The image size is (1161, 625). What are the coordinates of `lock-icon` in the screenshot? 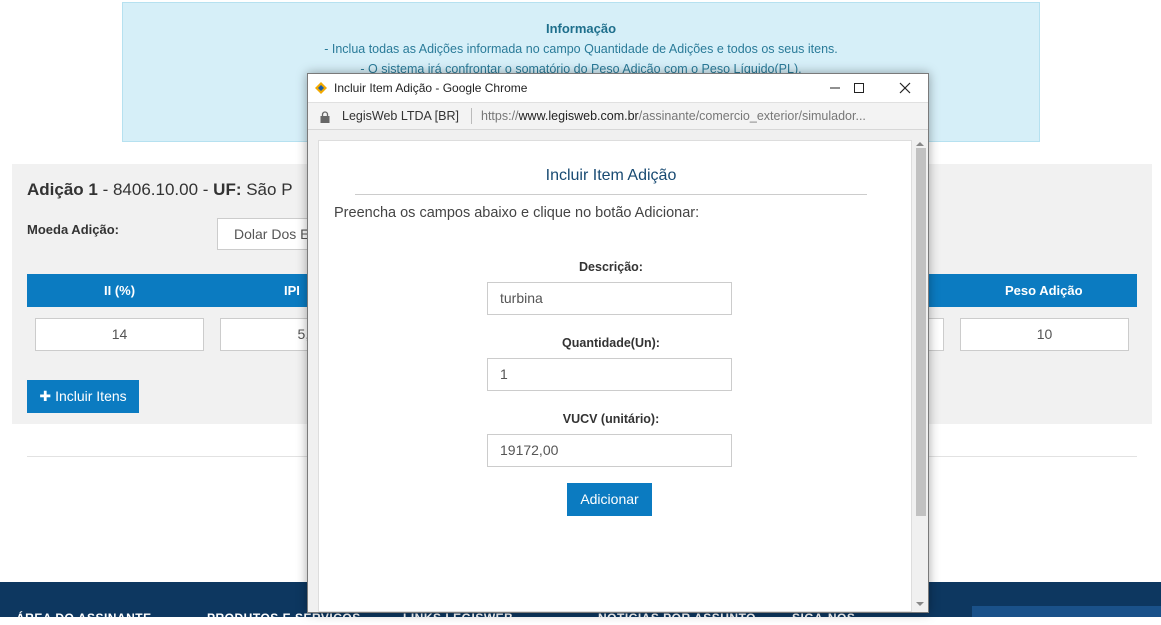 It's located at (325, 117).